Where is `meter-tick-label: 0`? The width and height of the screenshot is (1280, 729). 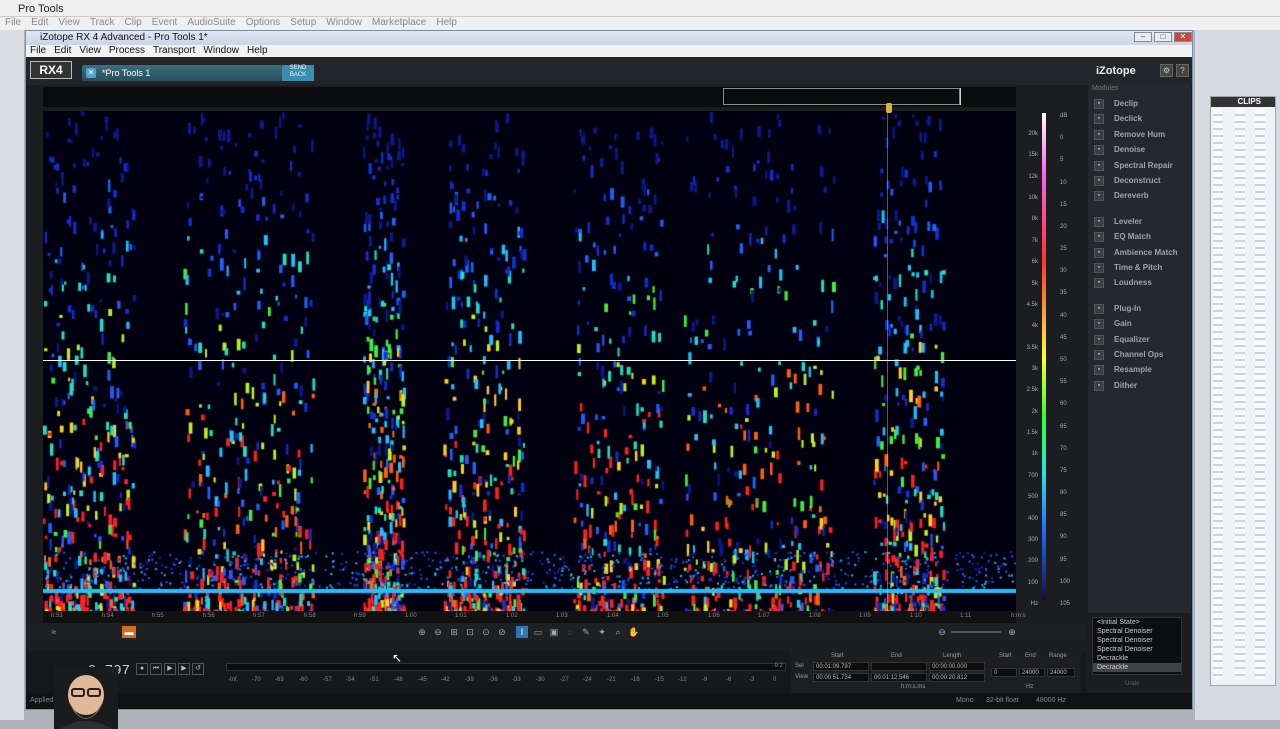
meter-tick-label: 0 is located at coordinates (775, 680).